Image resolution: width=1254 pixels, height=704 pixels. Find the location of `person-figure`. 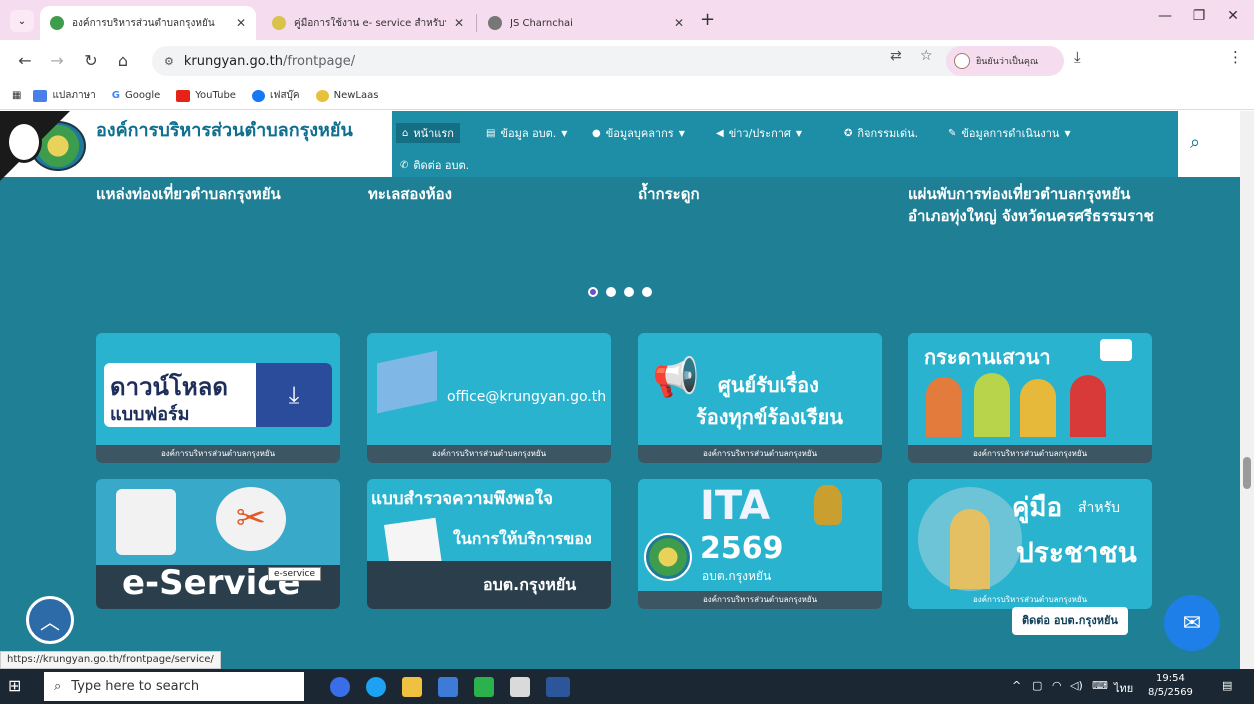

person-figure is located at coordinates (970, 549).